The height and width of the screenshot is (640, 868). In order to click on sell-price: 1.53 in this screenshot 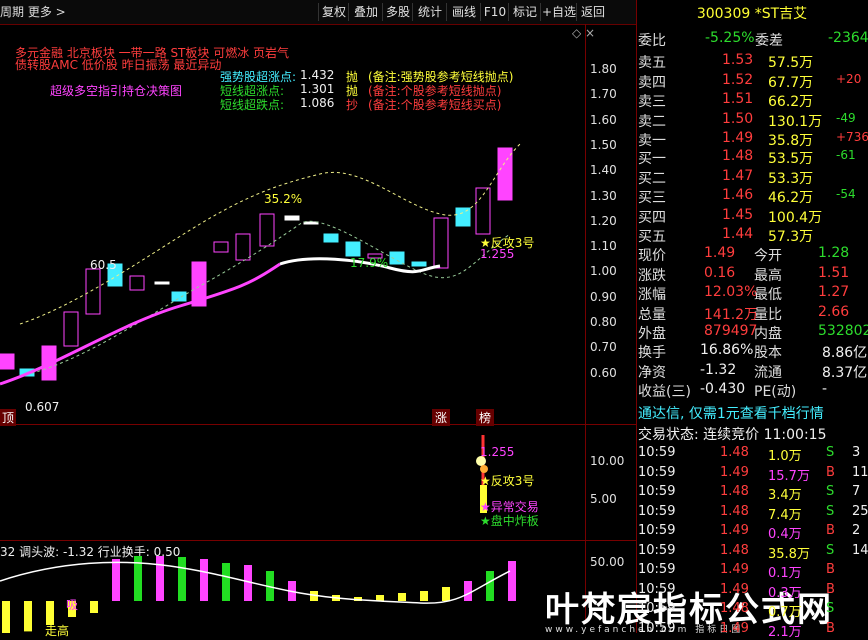, I will do `click(738, 60)`.